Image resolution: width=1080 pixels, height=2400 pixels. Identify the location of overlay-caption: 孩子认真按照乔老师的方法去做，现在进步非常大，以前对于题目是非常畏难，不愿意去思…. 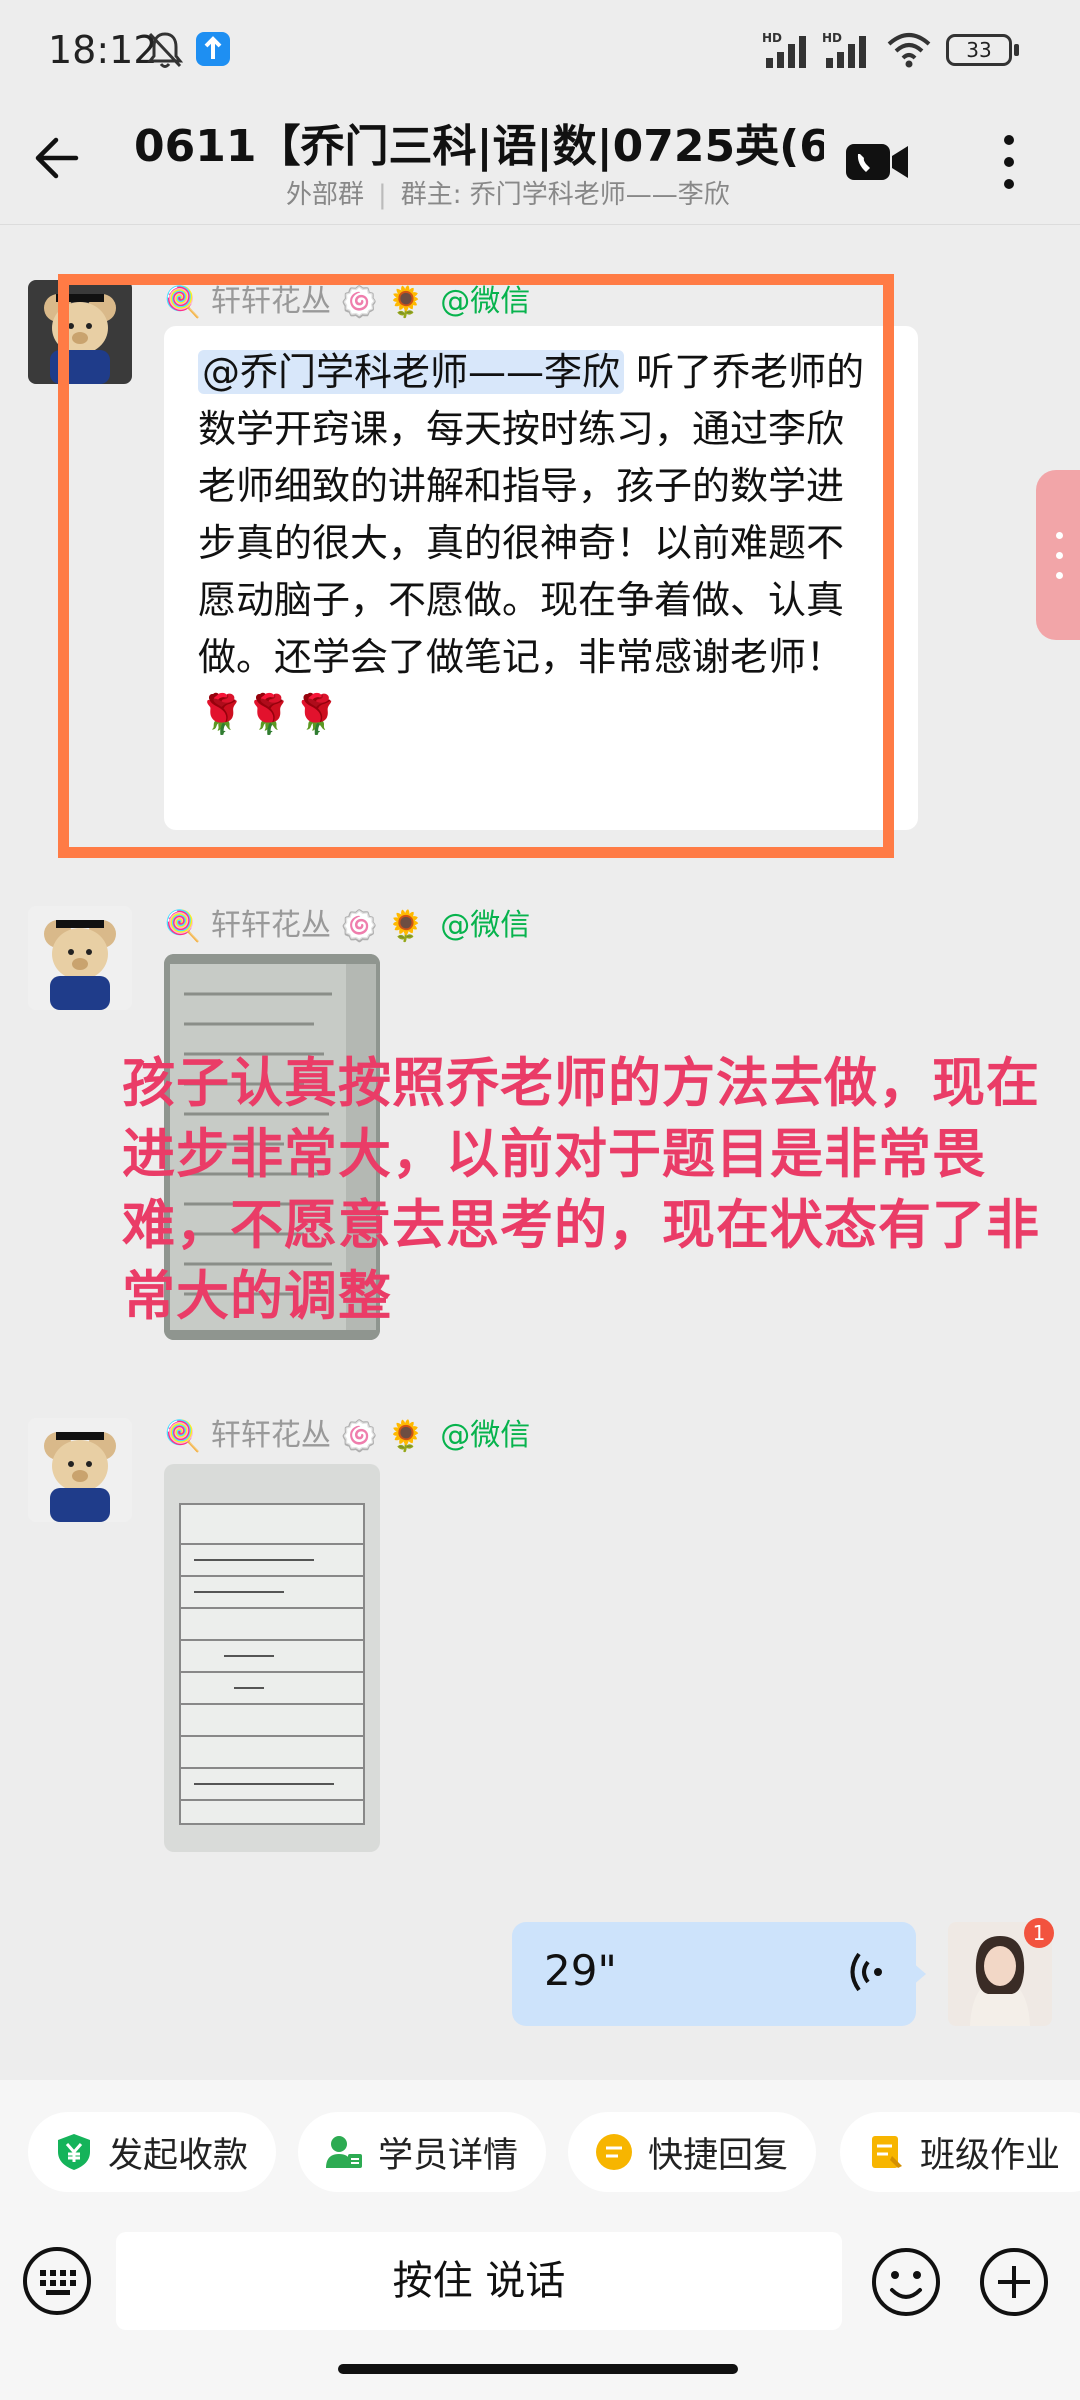
(581, 1190).